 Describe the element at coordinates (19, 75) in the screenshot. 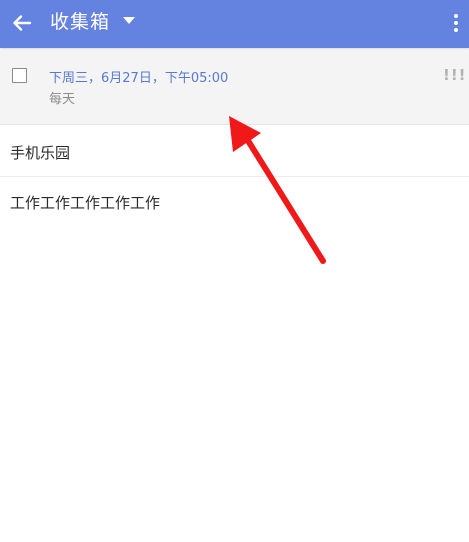

I see `task-checkbox` at that location.